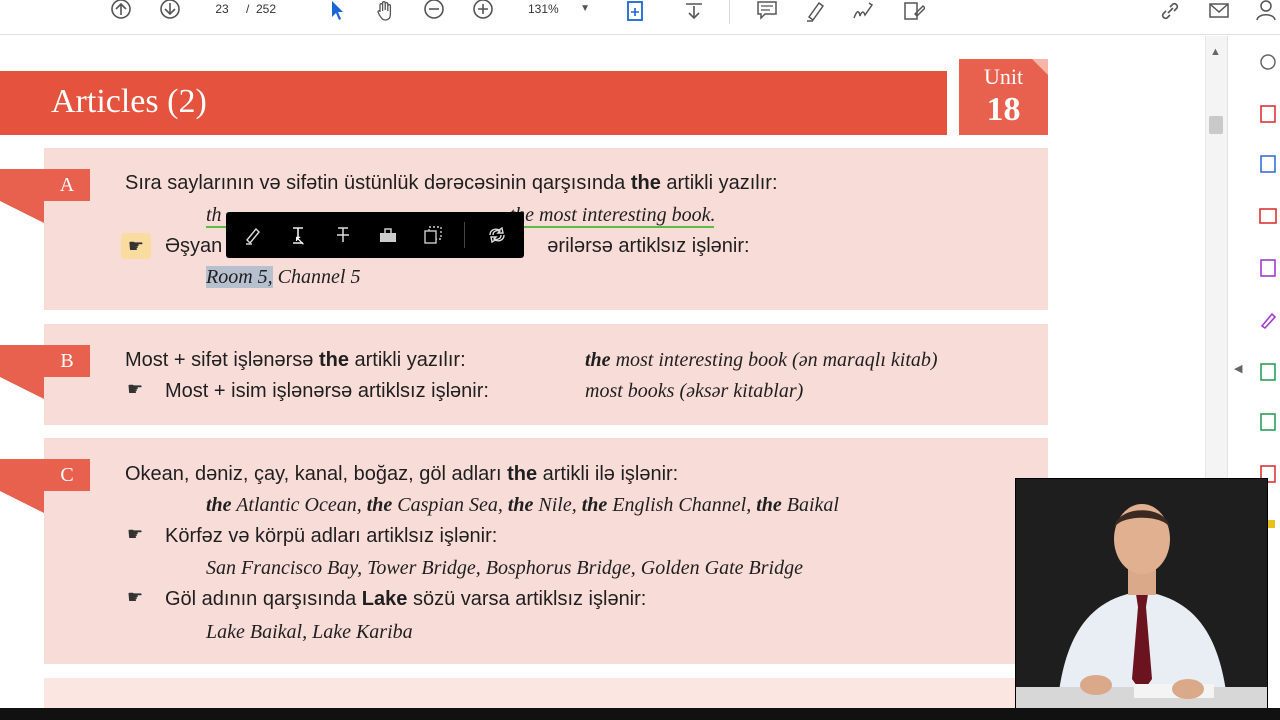  What do you see at coordinates (266, 9) in the screenshot?
I see `page-total: 252` at bounding box center [266, 9].